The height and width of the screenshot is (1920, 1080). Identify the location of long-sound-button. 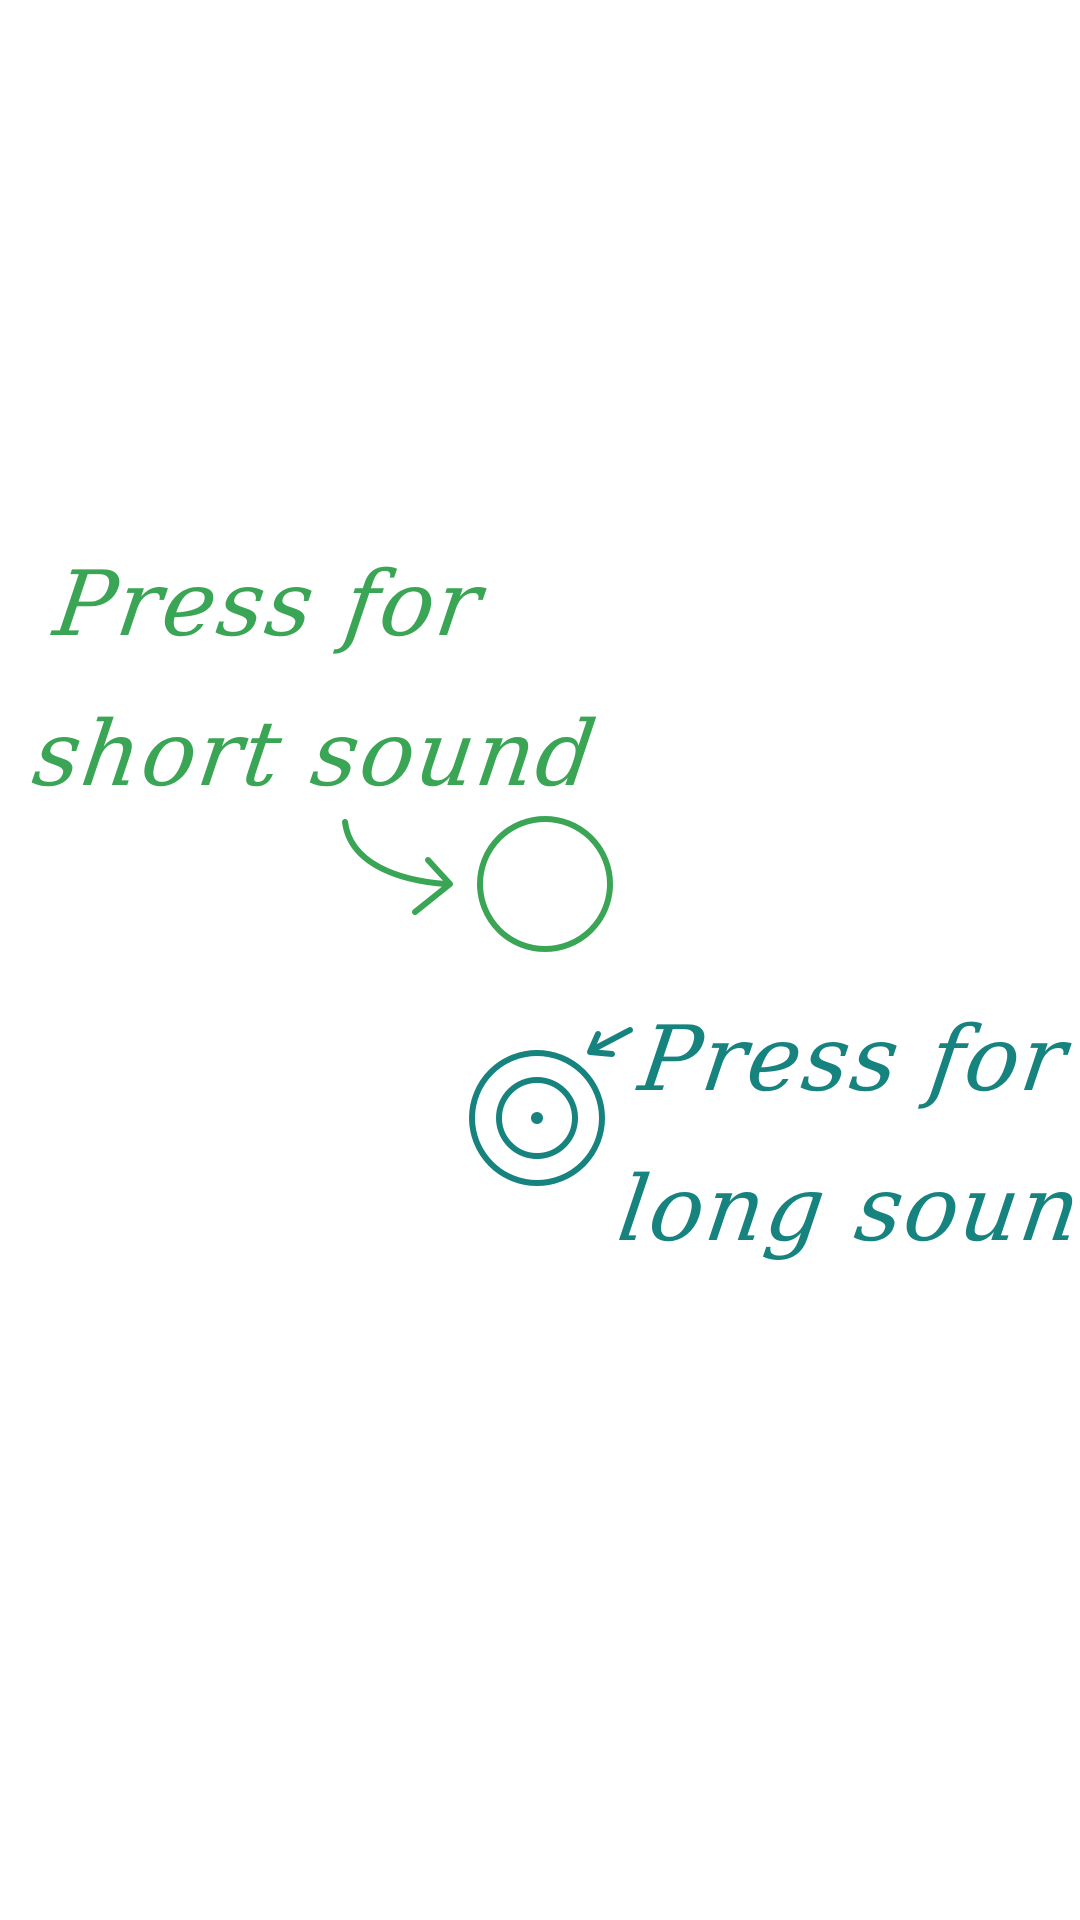
(537, 1118).